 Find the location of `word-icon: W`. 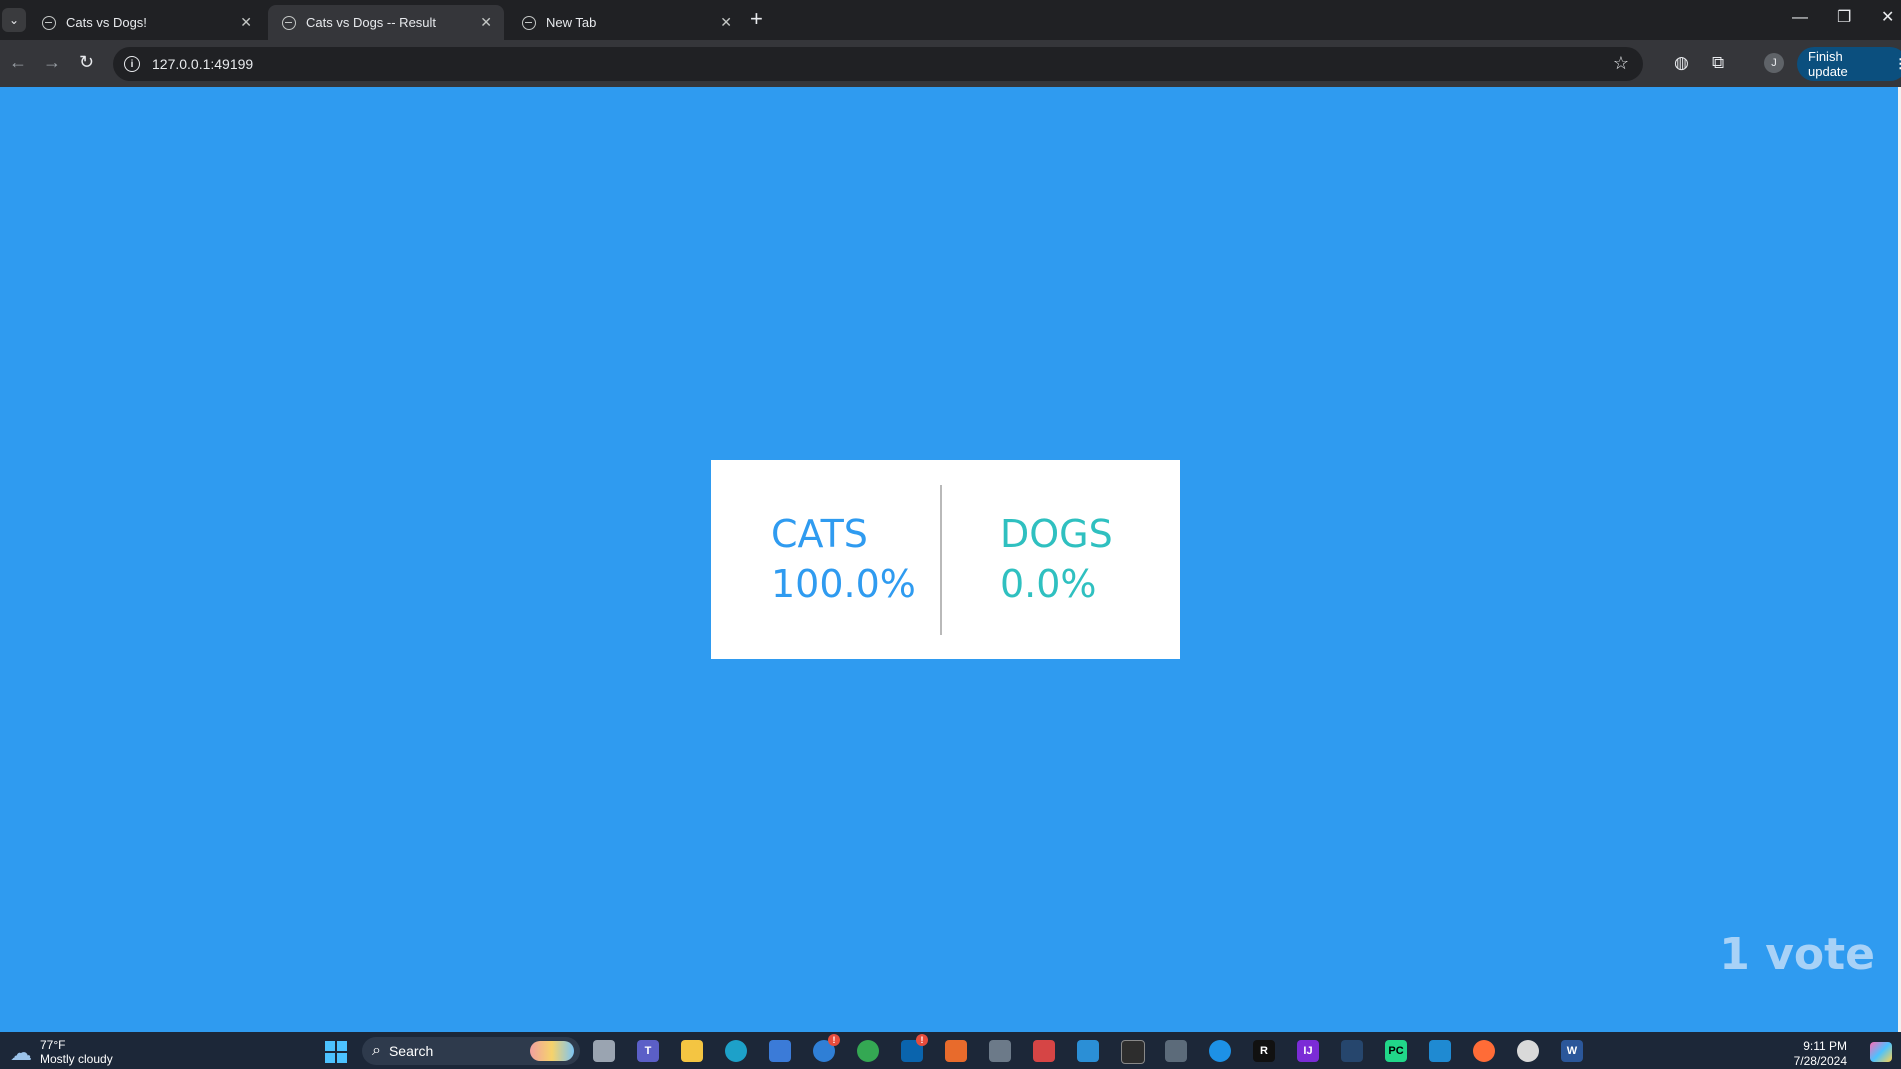

word-icon: W is located at coordinates (1572, 1051).